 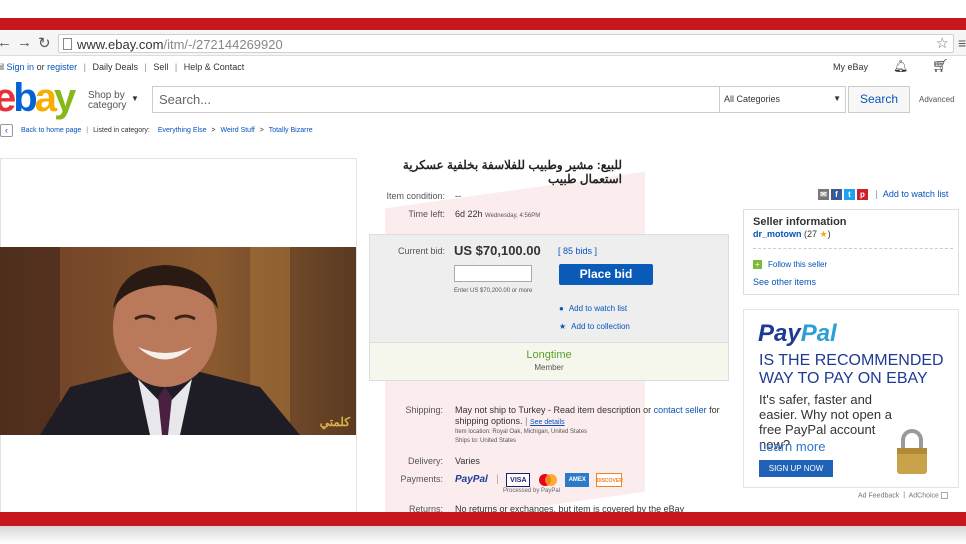 I want to click on breadcrumb-item: Totally Bizarre, so click(x=291, y=130).